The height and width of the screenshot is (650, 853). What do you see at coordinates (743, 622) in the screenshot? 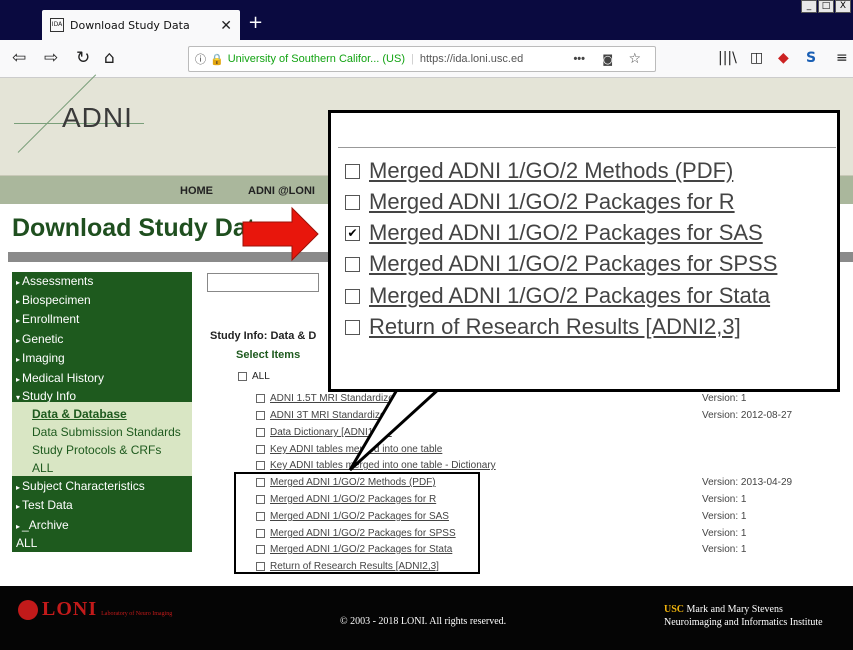
I see `usc-line2: Neuroimaging and Informatics Institute` at bounding box center [743, 622].